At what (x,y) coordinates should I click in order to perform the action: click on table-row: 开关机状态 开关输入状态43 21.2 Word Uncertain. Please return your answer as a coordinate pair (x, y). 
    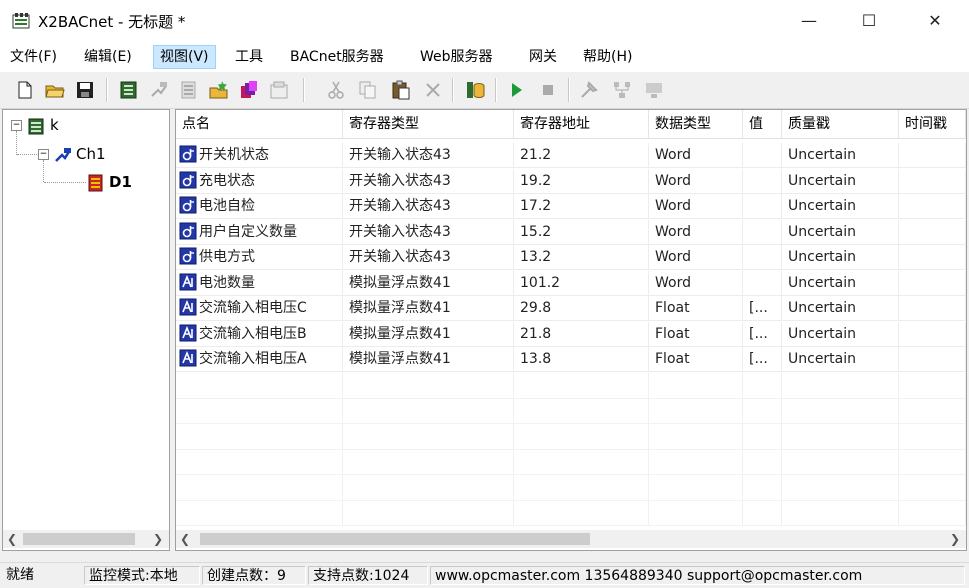
    Looking at the image, I should click on (571, 155).